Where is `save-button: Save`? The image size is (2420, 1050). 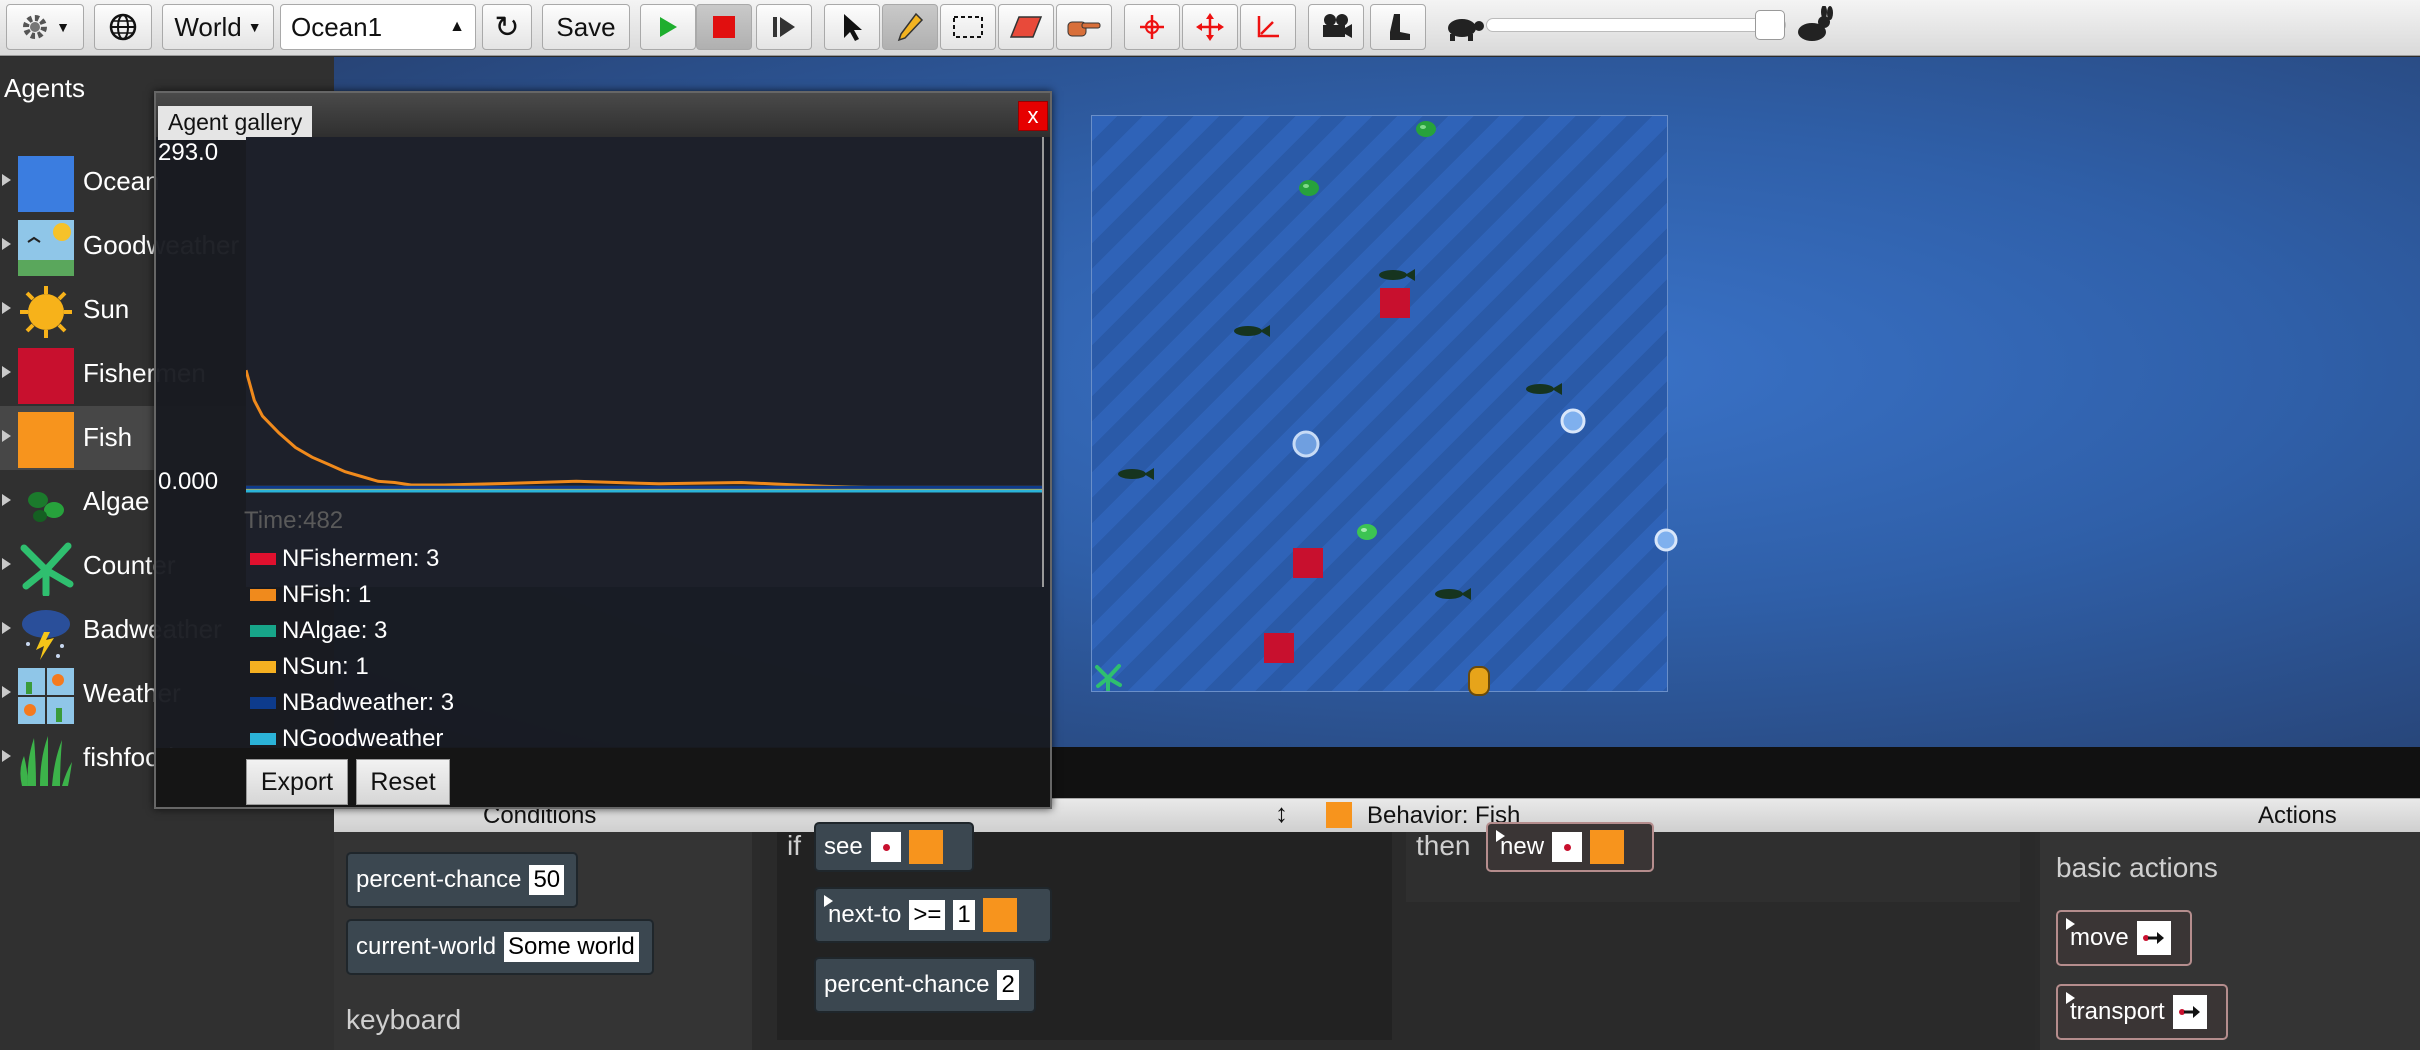 save-button: Save is located at coordinates (586, 27).